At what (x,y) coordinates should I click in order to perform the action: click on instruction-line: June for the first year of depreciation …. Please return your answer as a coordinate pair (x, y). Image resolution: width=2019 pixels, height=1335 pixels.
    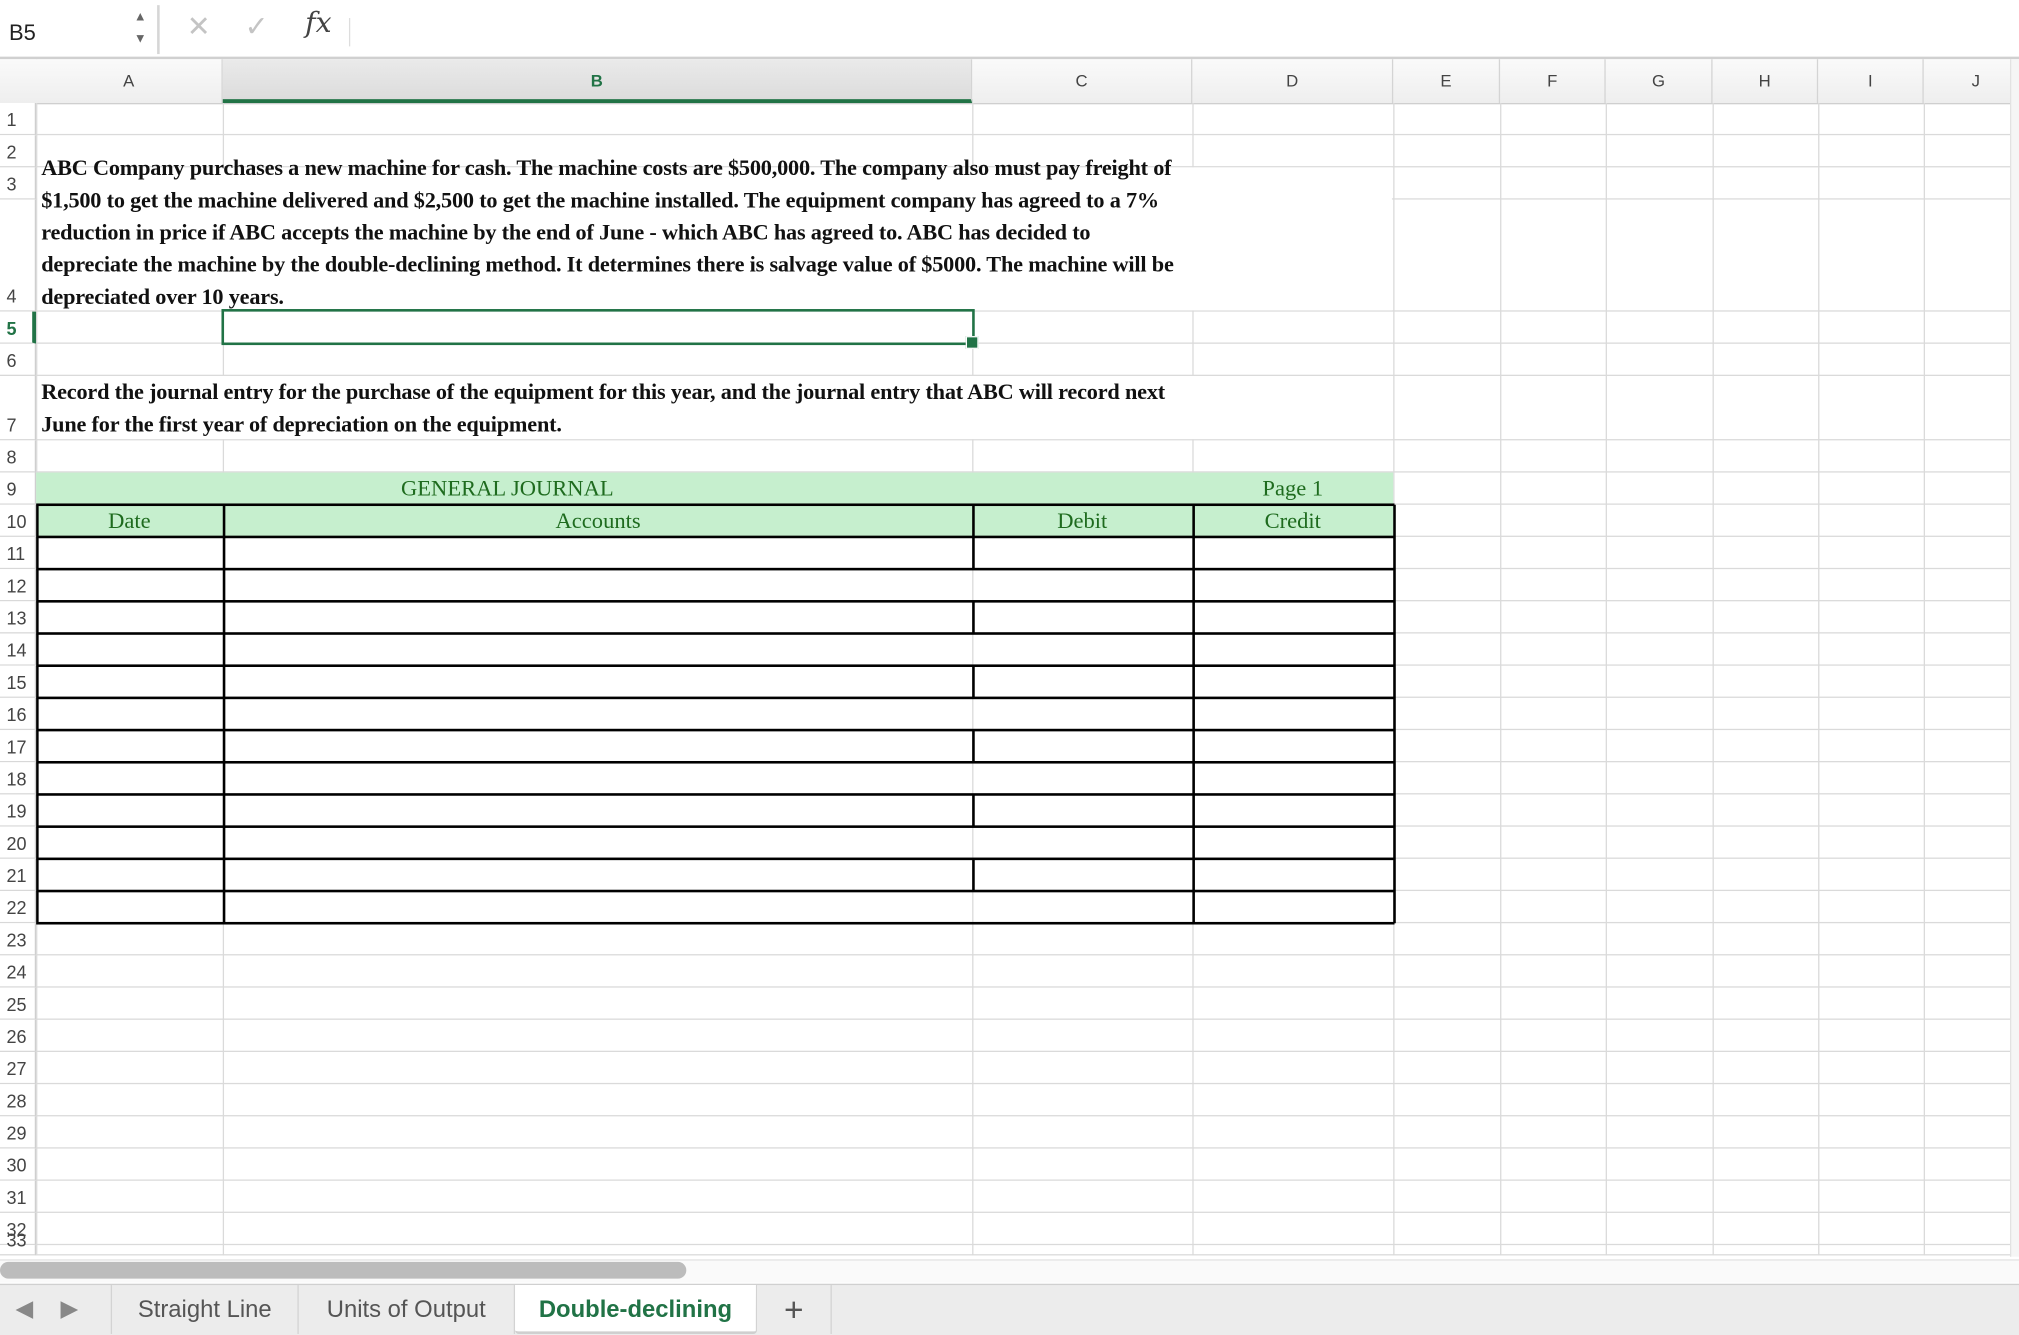
    Looking at the image, I should click on (301, 424).